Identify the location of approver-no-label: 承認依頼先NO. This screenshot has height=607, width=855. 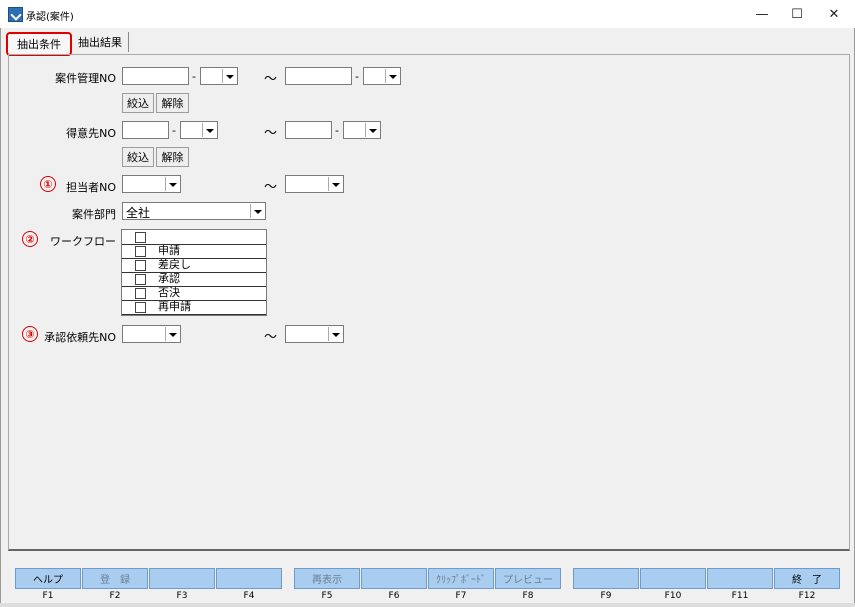
(80, 337).